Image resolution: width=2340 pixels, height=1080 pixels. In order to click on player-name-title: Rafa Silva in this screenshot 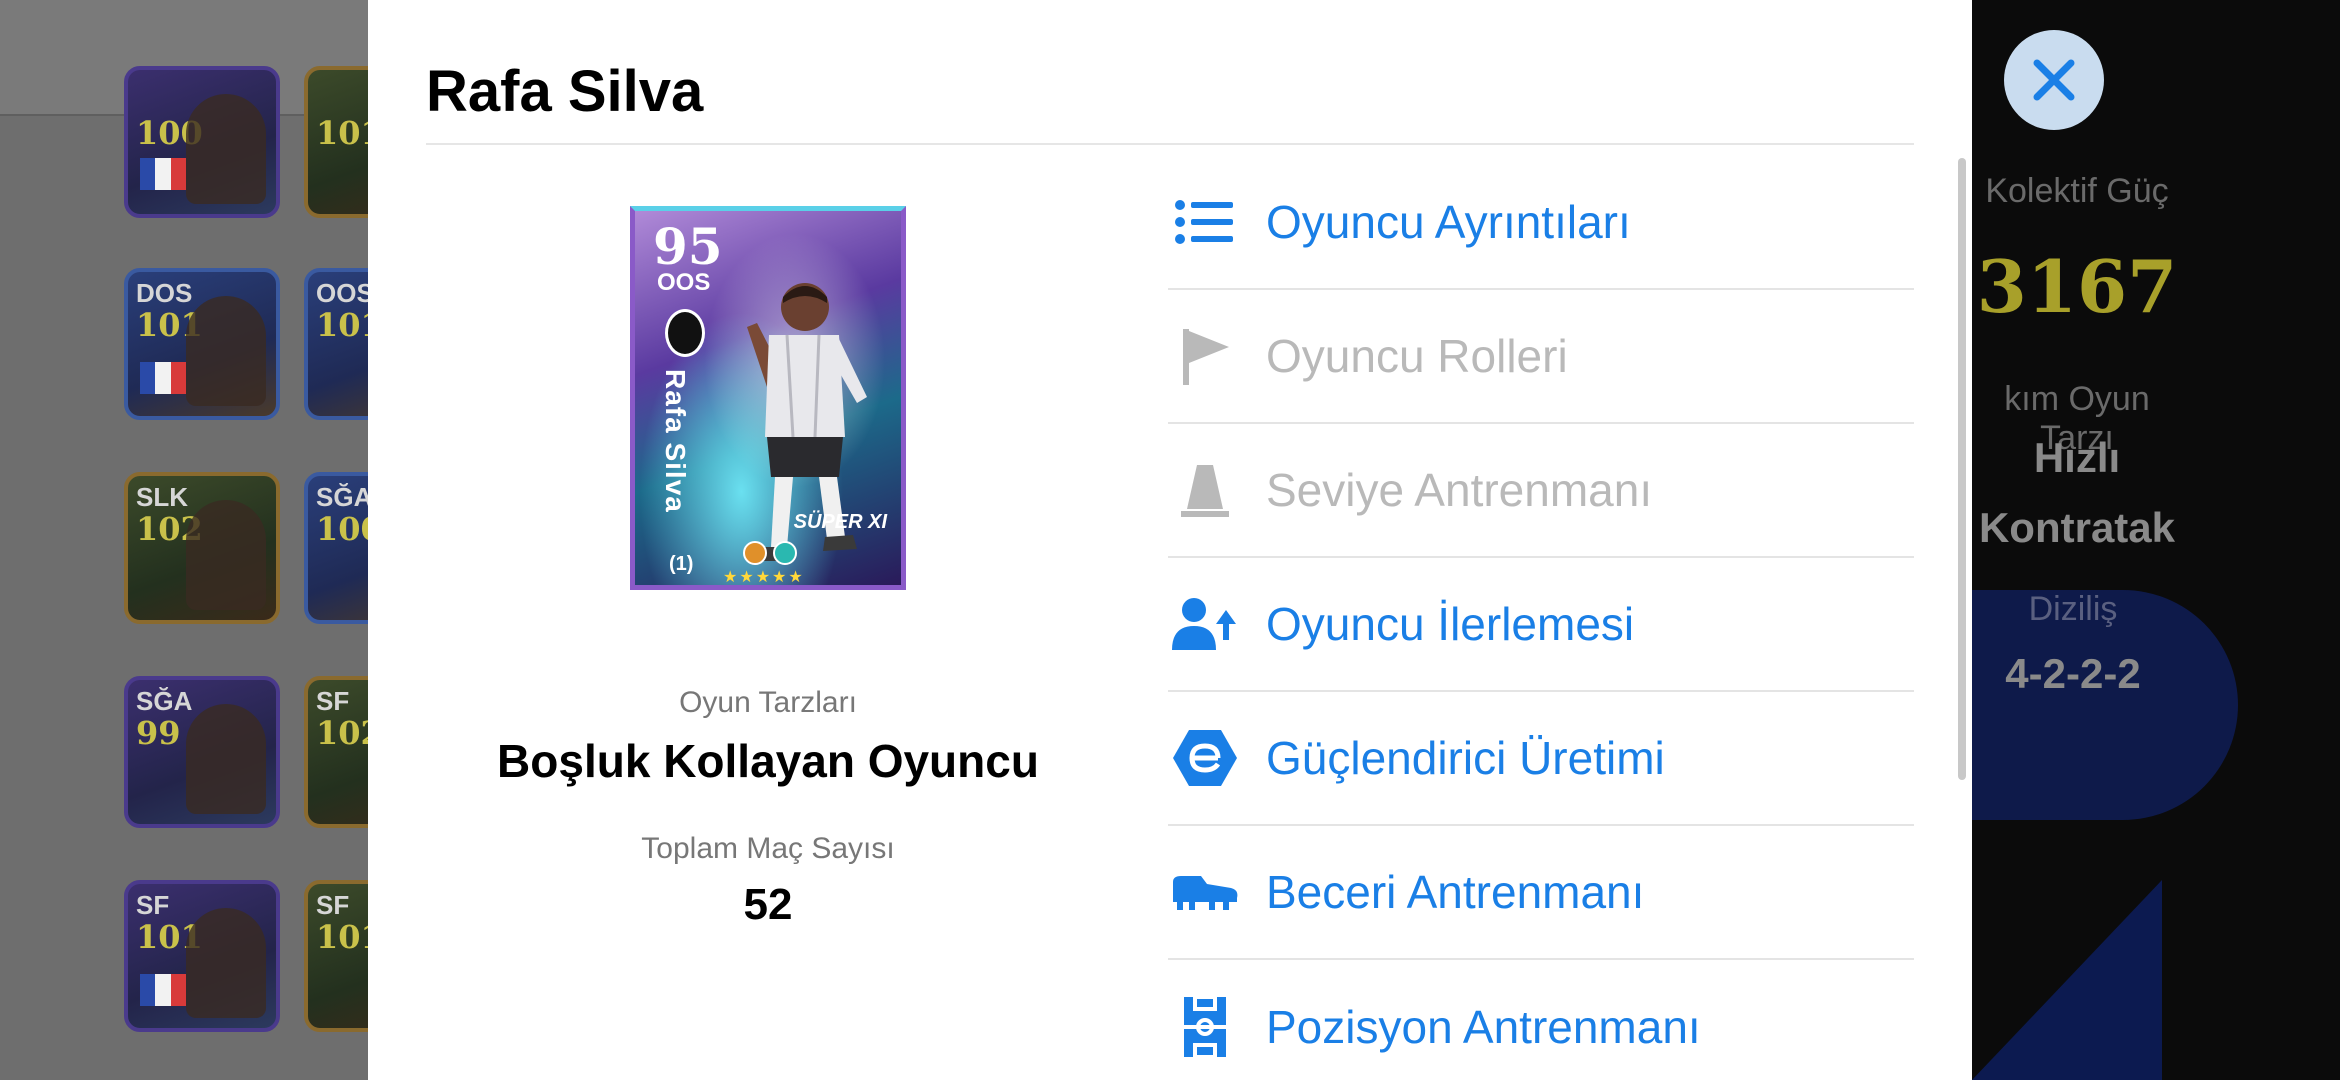, I will do `click(565, 91)`.